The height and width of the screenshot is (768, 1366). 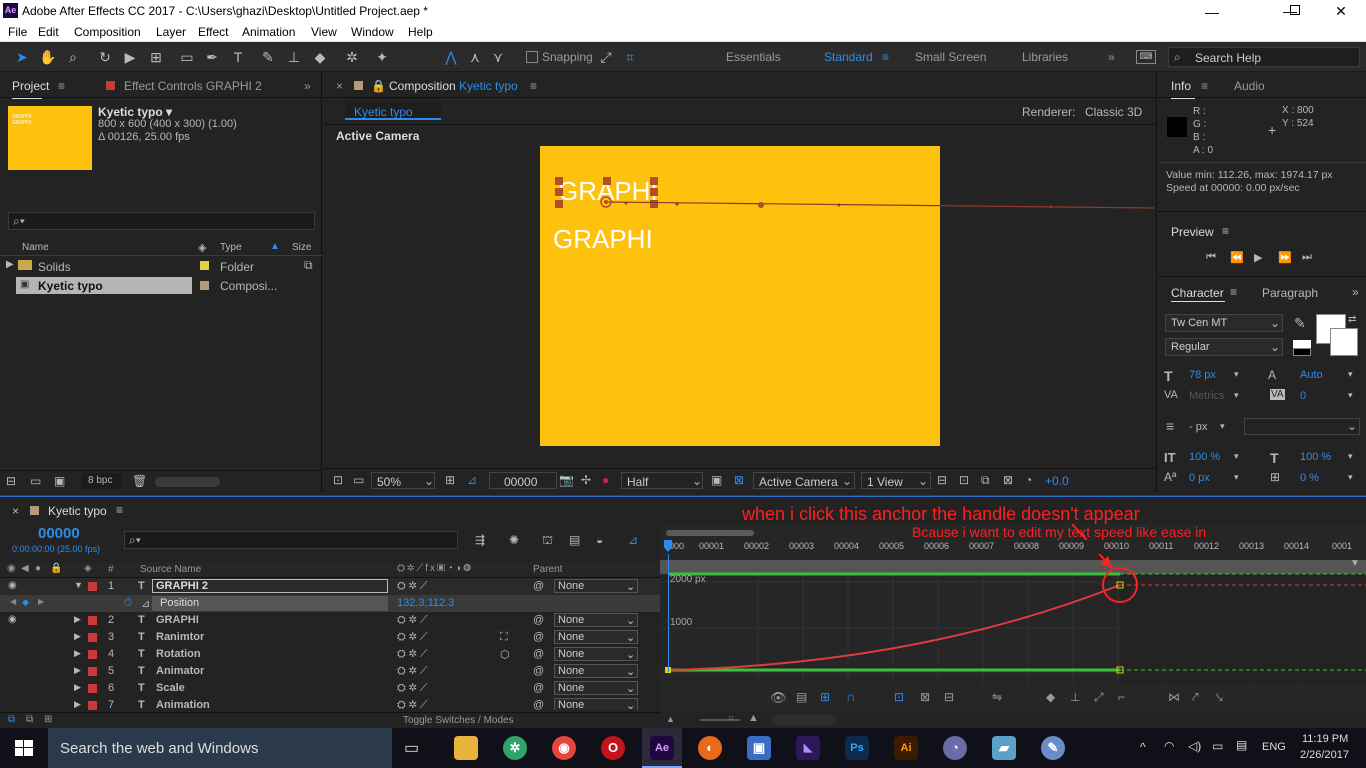 I want to click on workspace-overflow-icon: », so click(x=1111, y=57).